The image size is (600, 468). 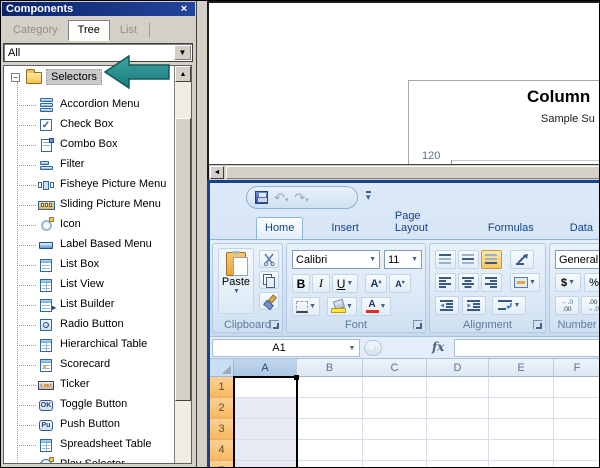 What do you see at coordinates (269, 301) in the screenshot?
I see `format-painter-button` at bounding box center [269, 301].